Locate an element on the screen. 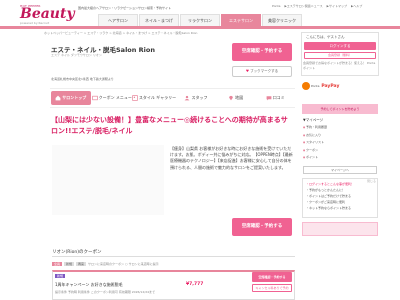  tab-nail: ネイル・まつげ is located at coordinates (159, 20).